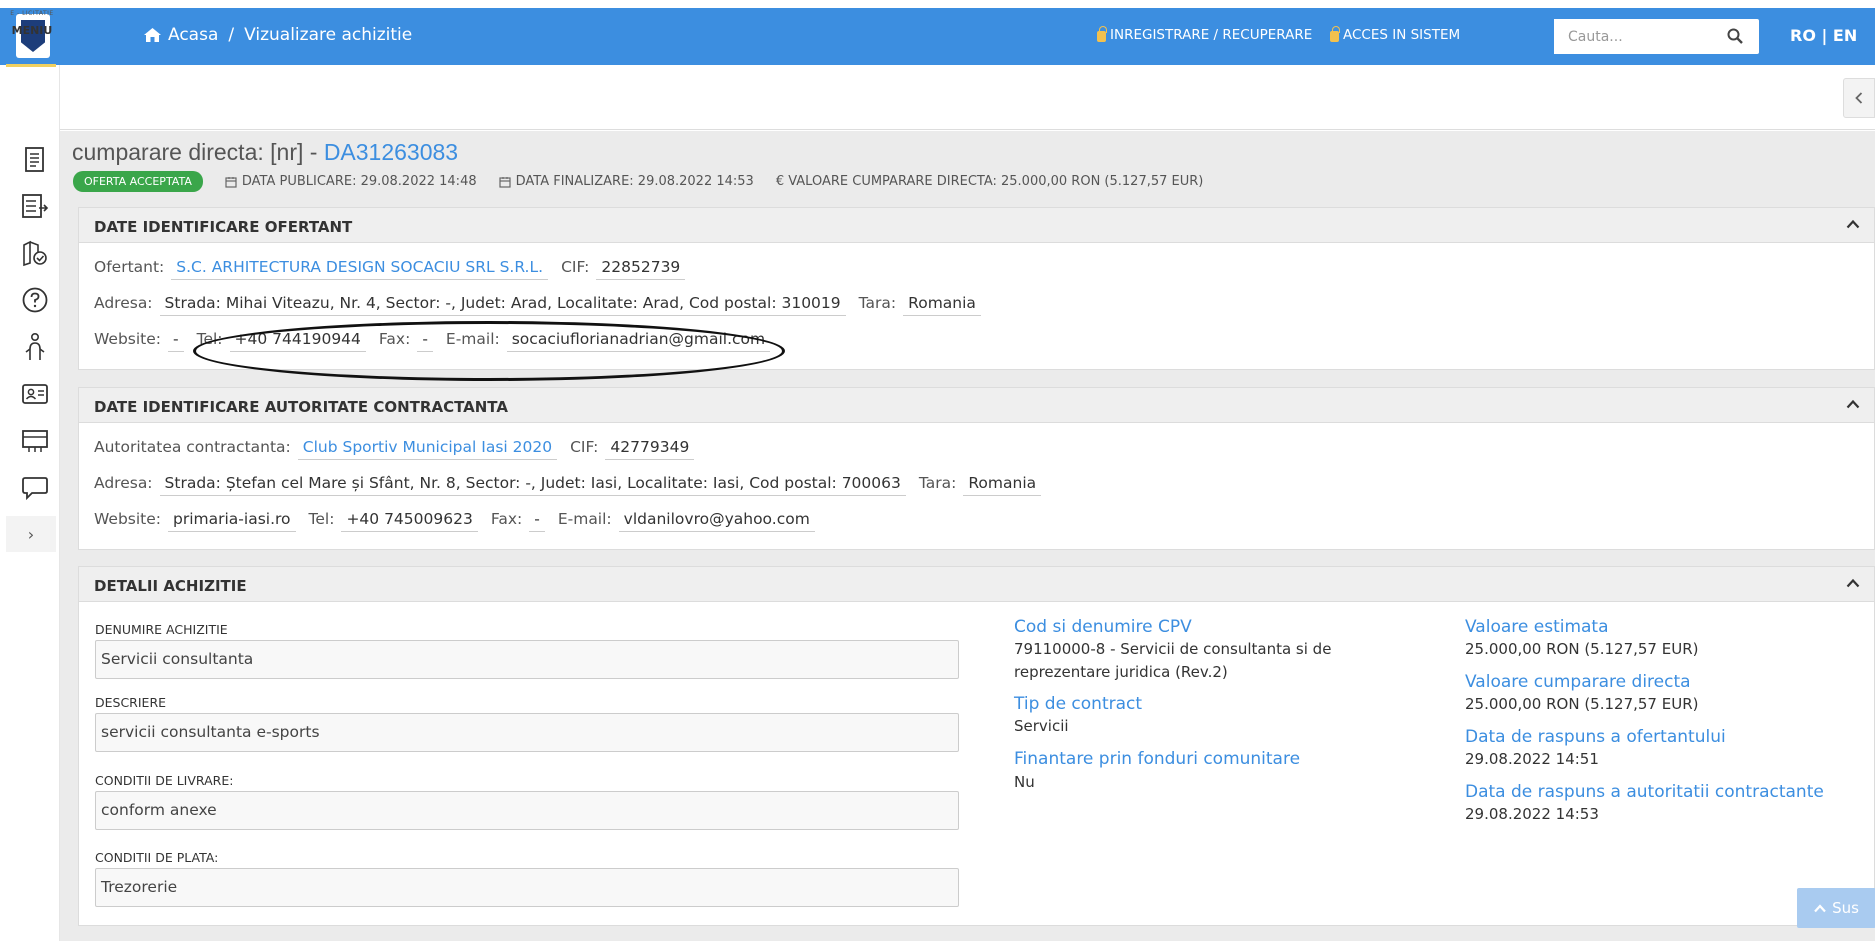  What do you see at coordinates (527, 887) in the screenshot?
I see `payment-conditions-field: Trezorerie` at bounding box center [527, 887].